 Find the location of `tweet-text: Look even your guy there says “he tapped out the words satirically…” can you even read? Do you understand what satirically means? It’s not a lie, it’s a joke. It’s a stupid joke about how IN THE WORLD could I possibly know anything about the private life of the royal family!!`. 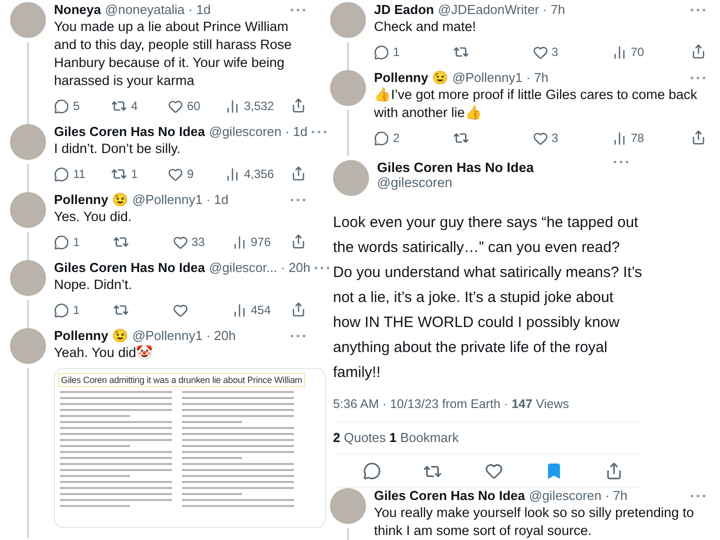

tweet-text: Look even your guy there says “he tapped out the words satirically…” can you even read? Do you understand what satirically means? It’s not a lie, it’s a joke. It’s a stupid joke about how IN THE WORLD could I possibly know anything about the private life of the royal family!! is located at coordinates (488, 298).